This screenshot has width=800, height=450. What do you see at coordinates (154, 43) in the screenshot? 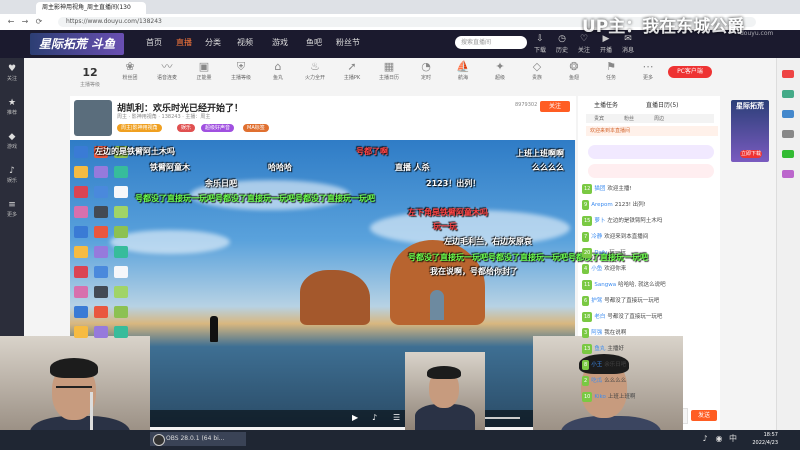
I see `nav-0: 首页` at bounding box center [154, 43].